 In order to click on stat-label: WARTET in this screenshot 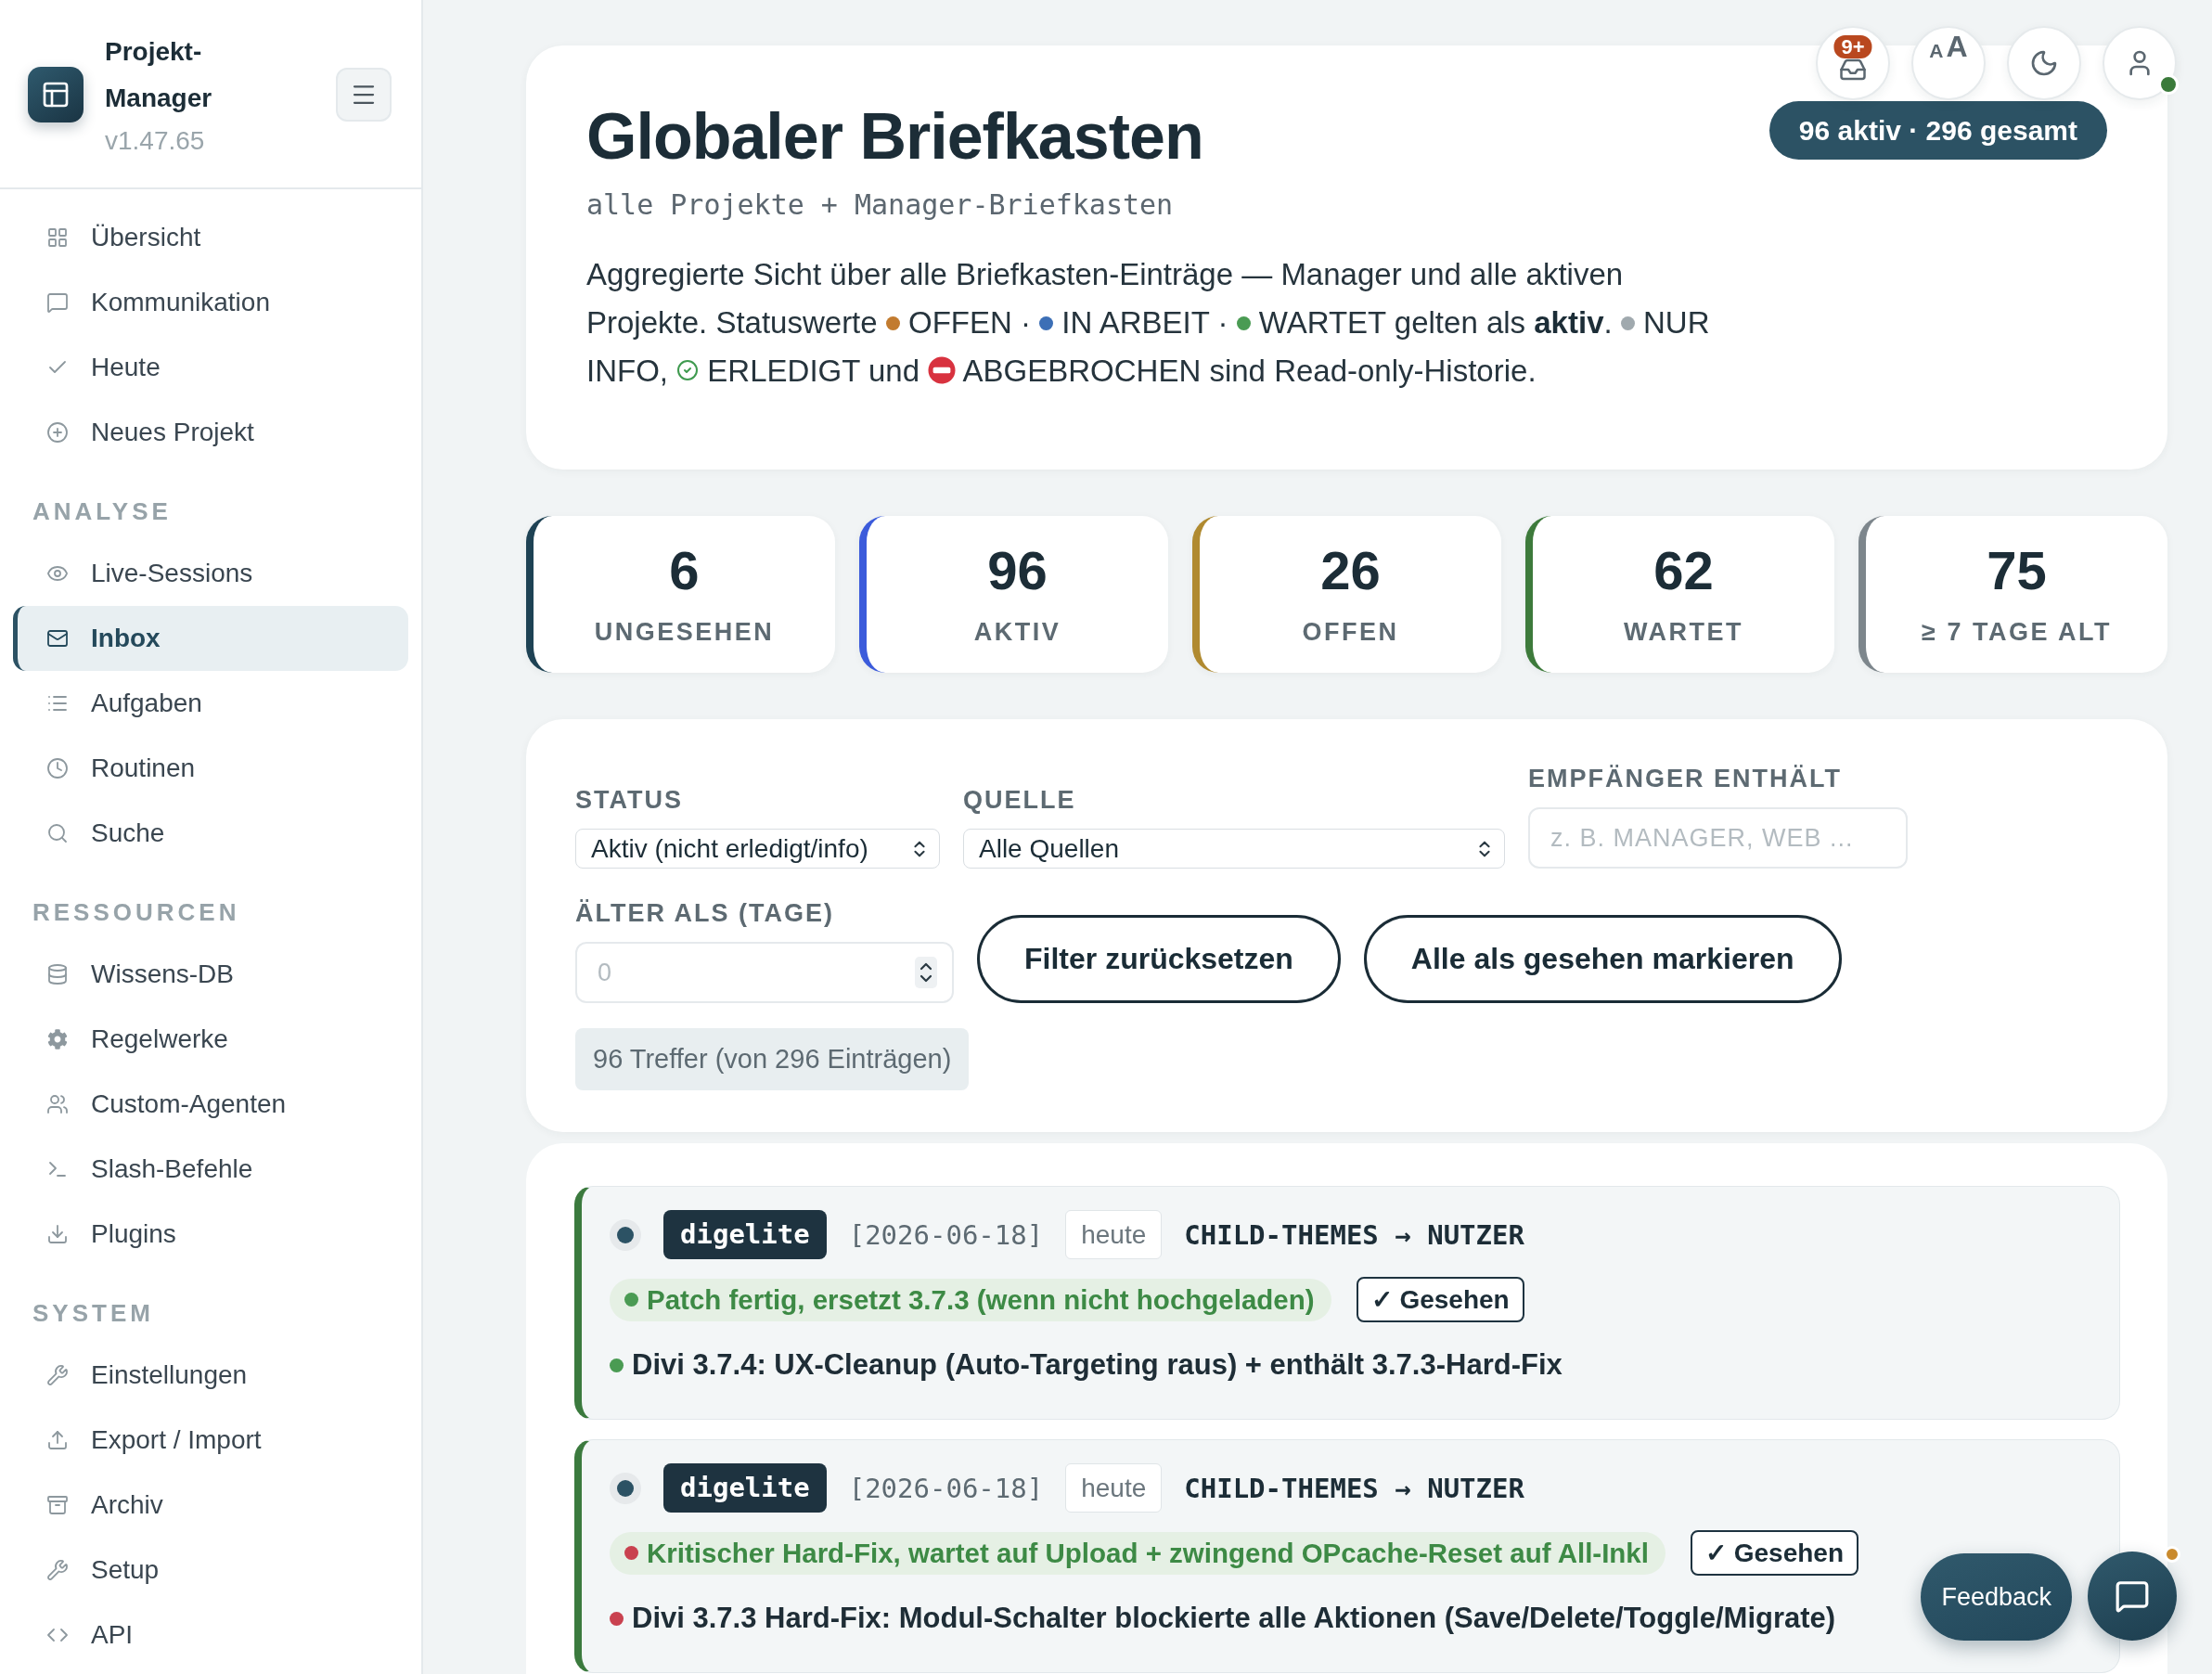, I will do `click(1683, 632)`.